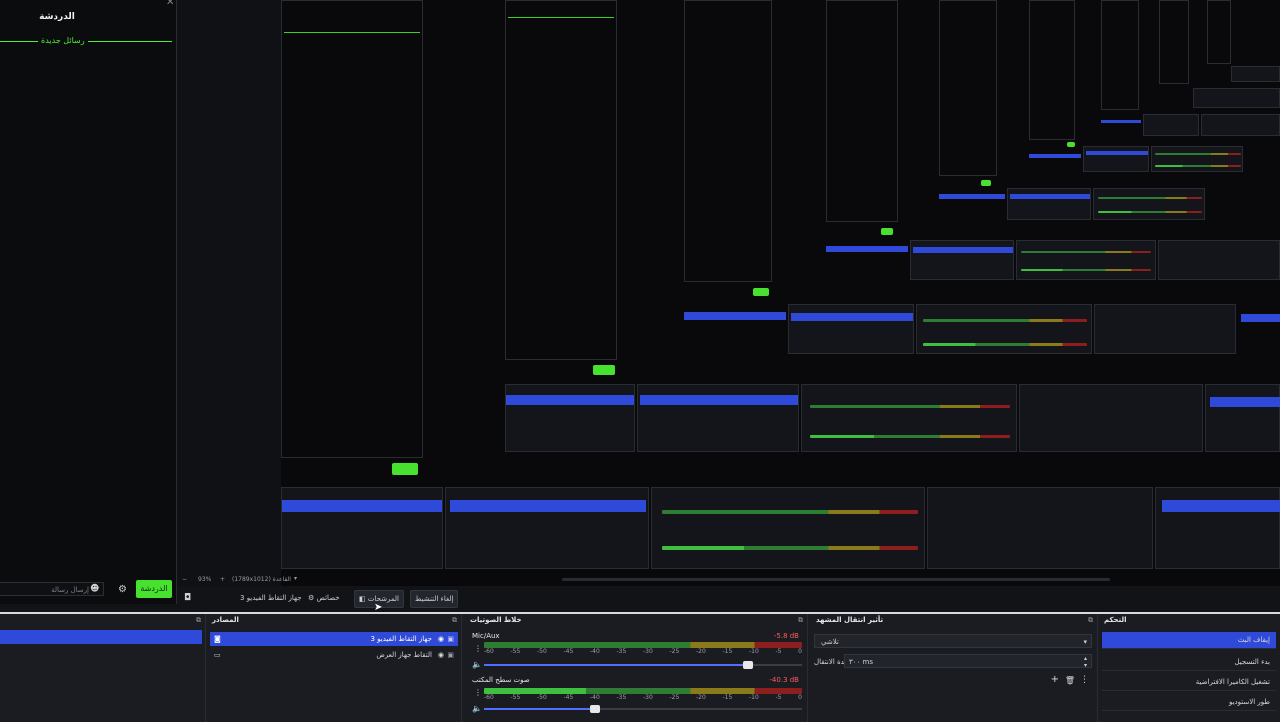 The width and height of the screenshot is (1280, 722). I want to click on stop-streaming-button: إيقاف البث, so click(1189, 640).